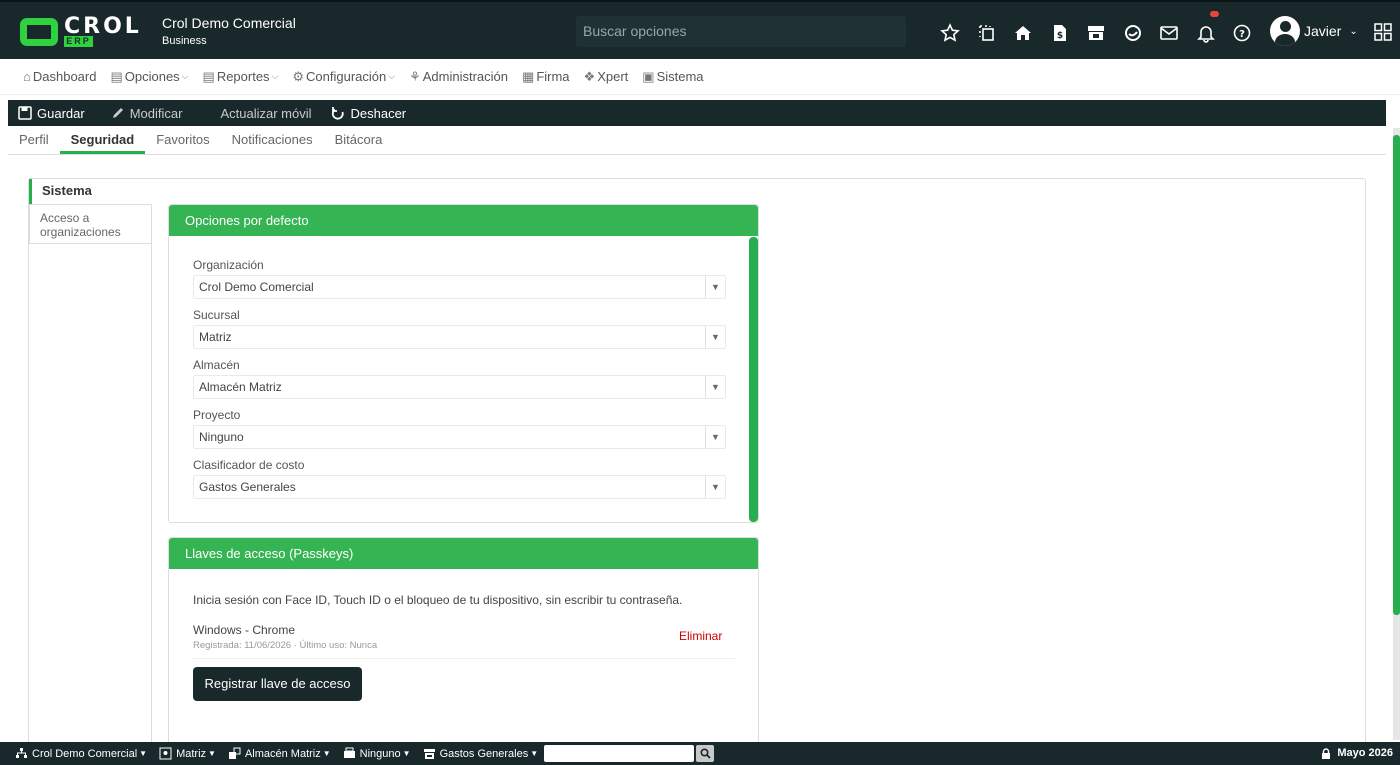  I want to click on edit-button: Modificar, so click(147, 113).